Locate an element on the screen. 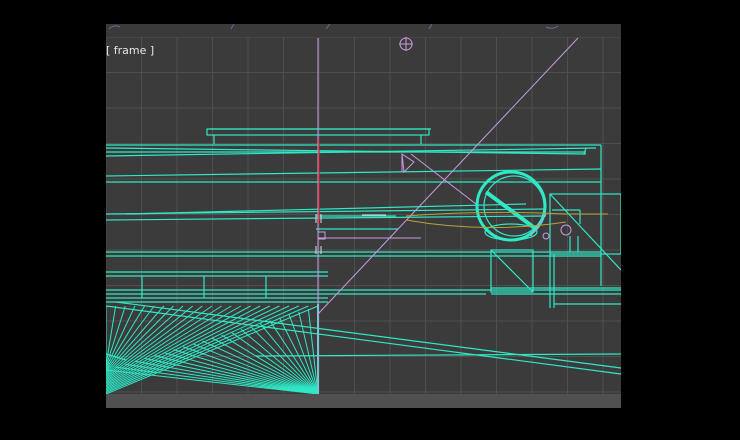 The image size is (740, 440). viewport-label: [ frame ] is located at coordinates (130, 50).